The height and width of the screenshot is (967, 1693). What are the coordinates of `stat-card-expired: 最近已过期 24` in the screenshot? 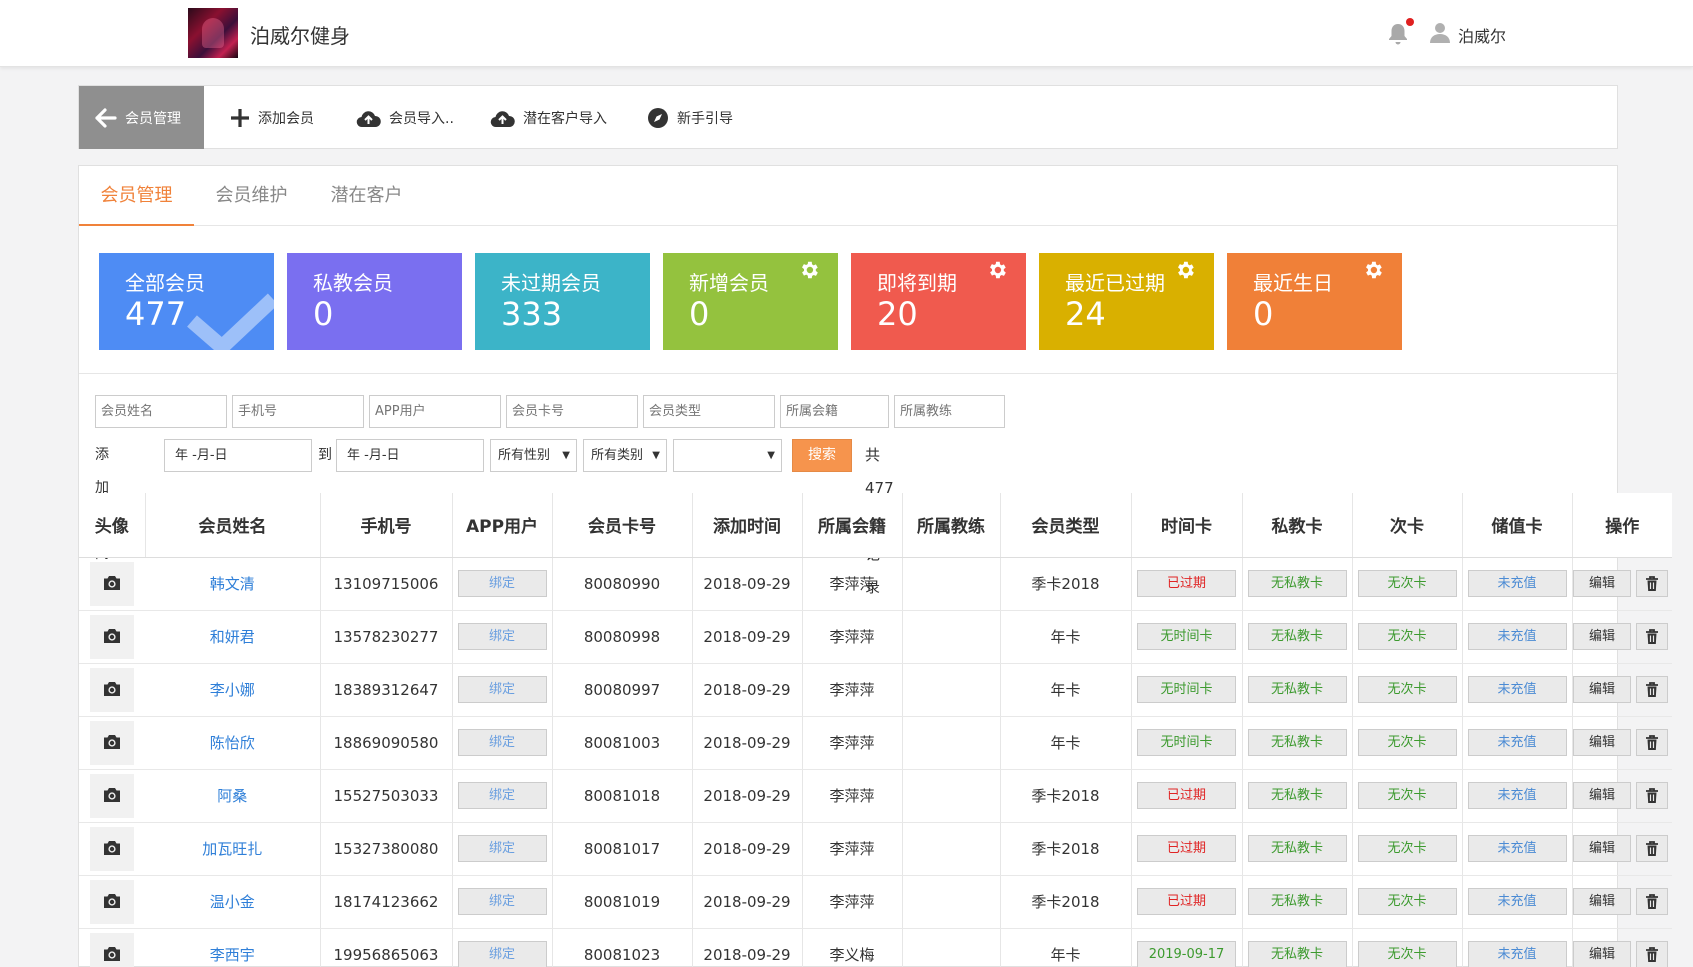 It's located at (1126, 301).